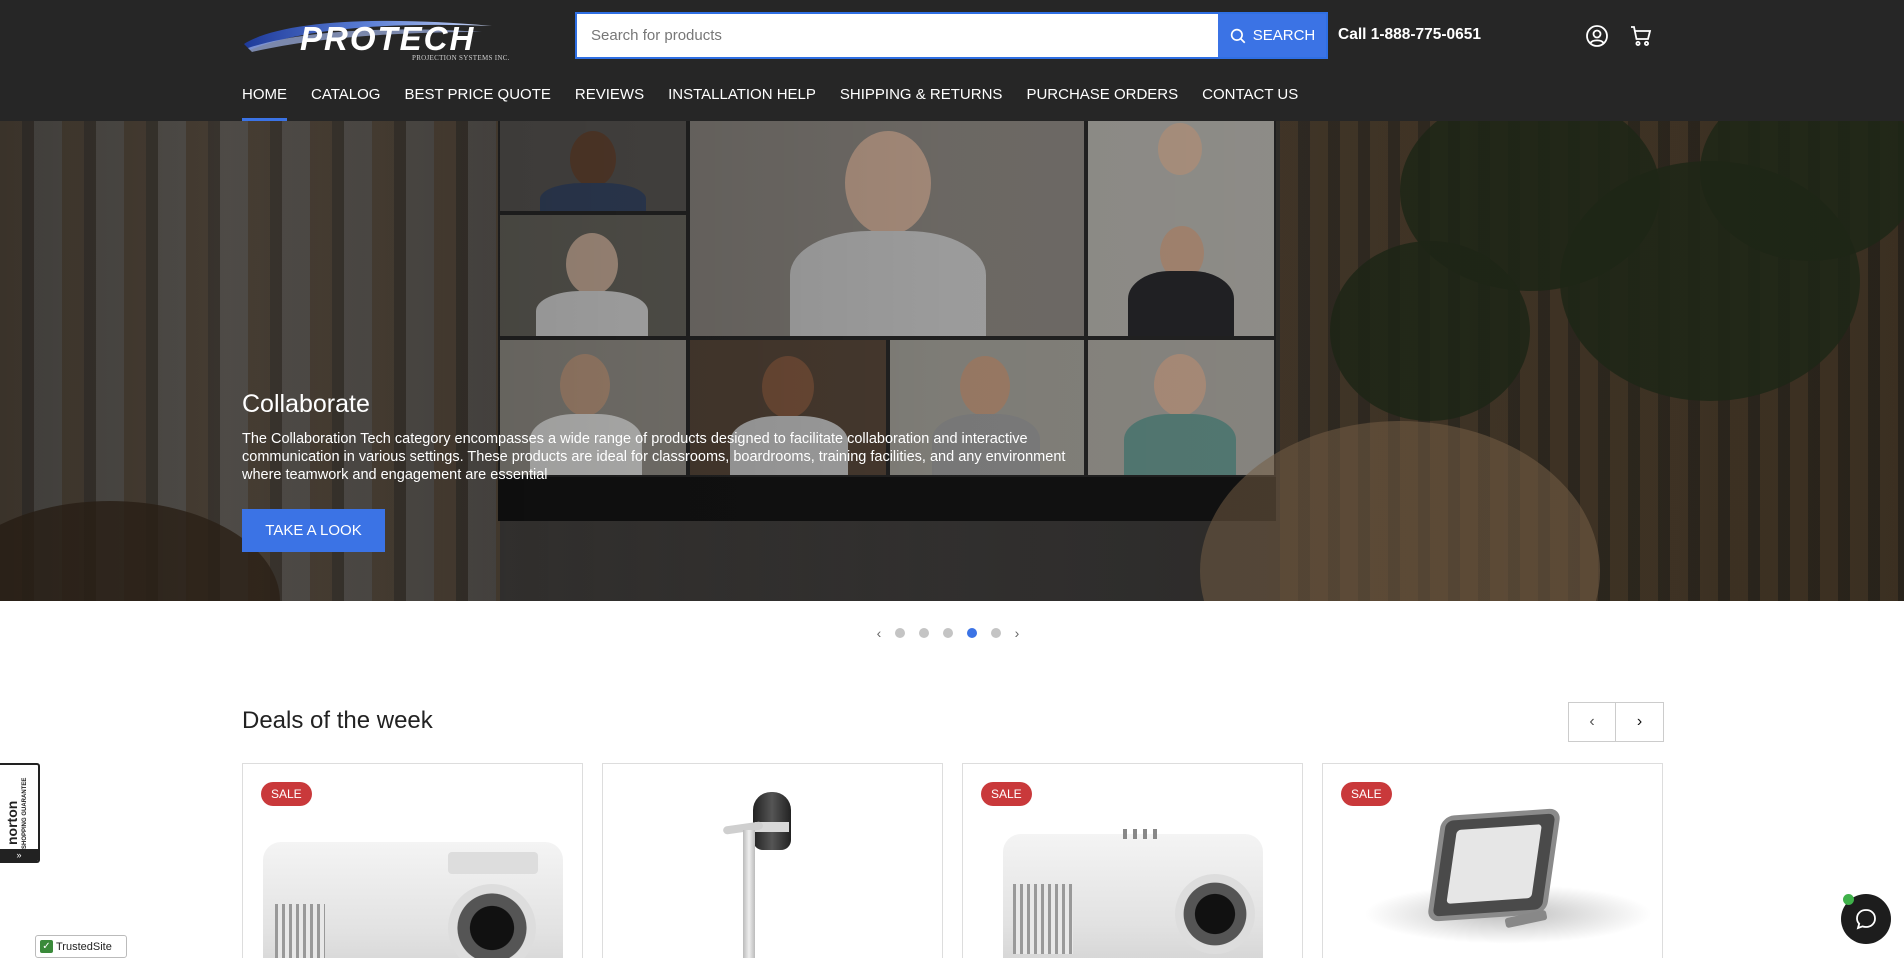 This screenshot has width=1904, height=958. I want to click on norton-shopping-guarantee-badge: norton SHOPPING GUARANTEE », so click(20, 813).